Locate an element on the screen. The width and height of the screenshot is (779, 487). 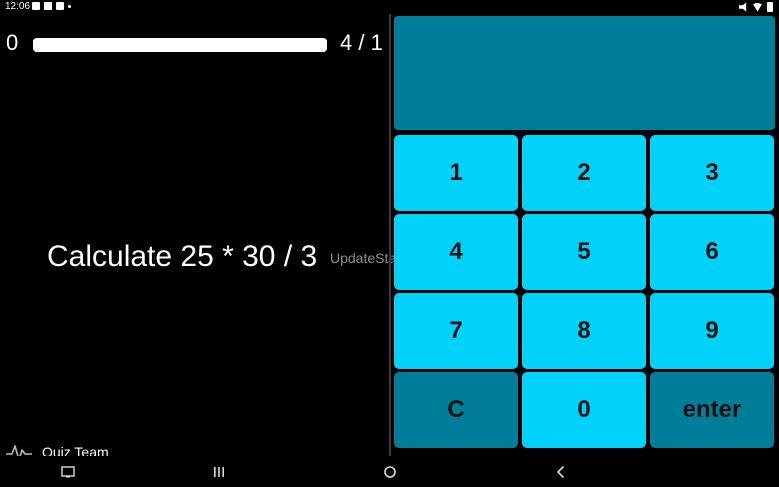
notification-dot-icon is located at coordinates (69, 6).